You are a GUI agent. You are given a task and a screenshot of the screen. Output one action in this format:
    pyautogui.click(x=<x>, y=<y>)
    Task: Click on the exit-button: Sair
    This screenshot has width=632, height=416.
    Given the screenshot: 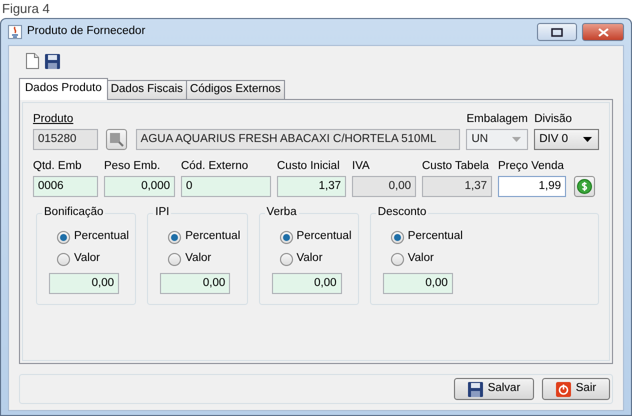 What is the action you would take?
    pyautogui.click(x=576, y=389)
    